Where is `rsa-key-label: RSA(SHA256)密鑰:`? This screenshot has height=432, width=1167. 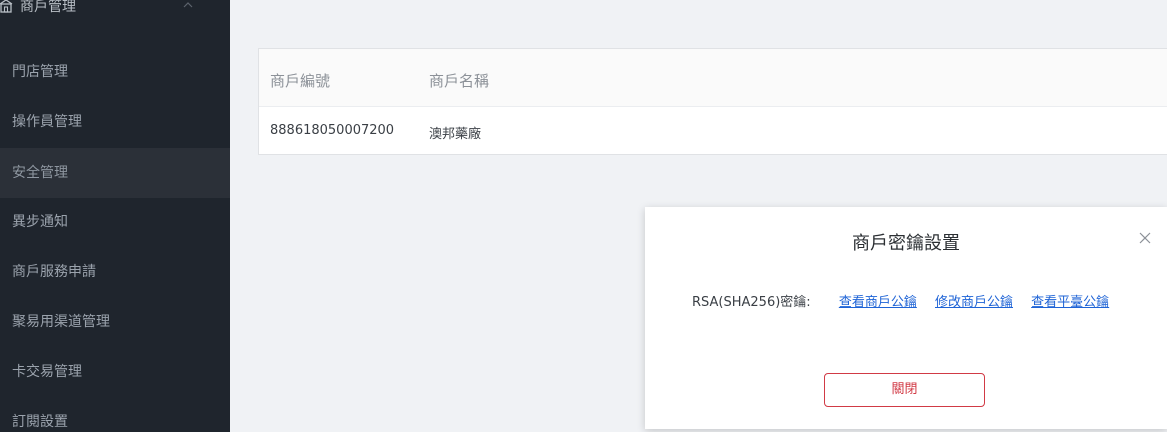
rsa-key-label: RSA(SHA256)密鑰: is located at coordinates (751, 302).